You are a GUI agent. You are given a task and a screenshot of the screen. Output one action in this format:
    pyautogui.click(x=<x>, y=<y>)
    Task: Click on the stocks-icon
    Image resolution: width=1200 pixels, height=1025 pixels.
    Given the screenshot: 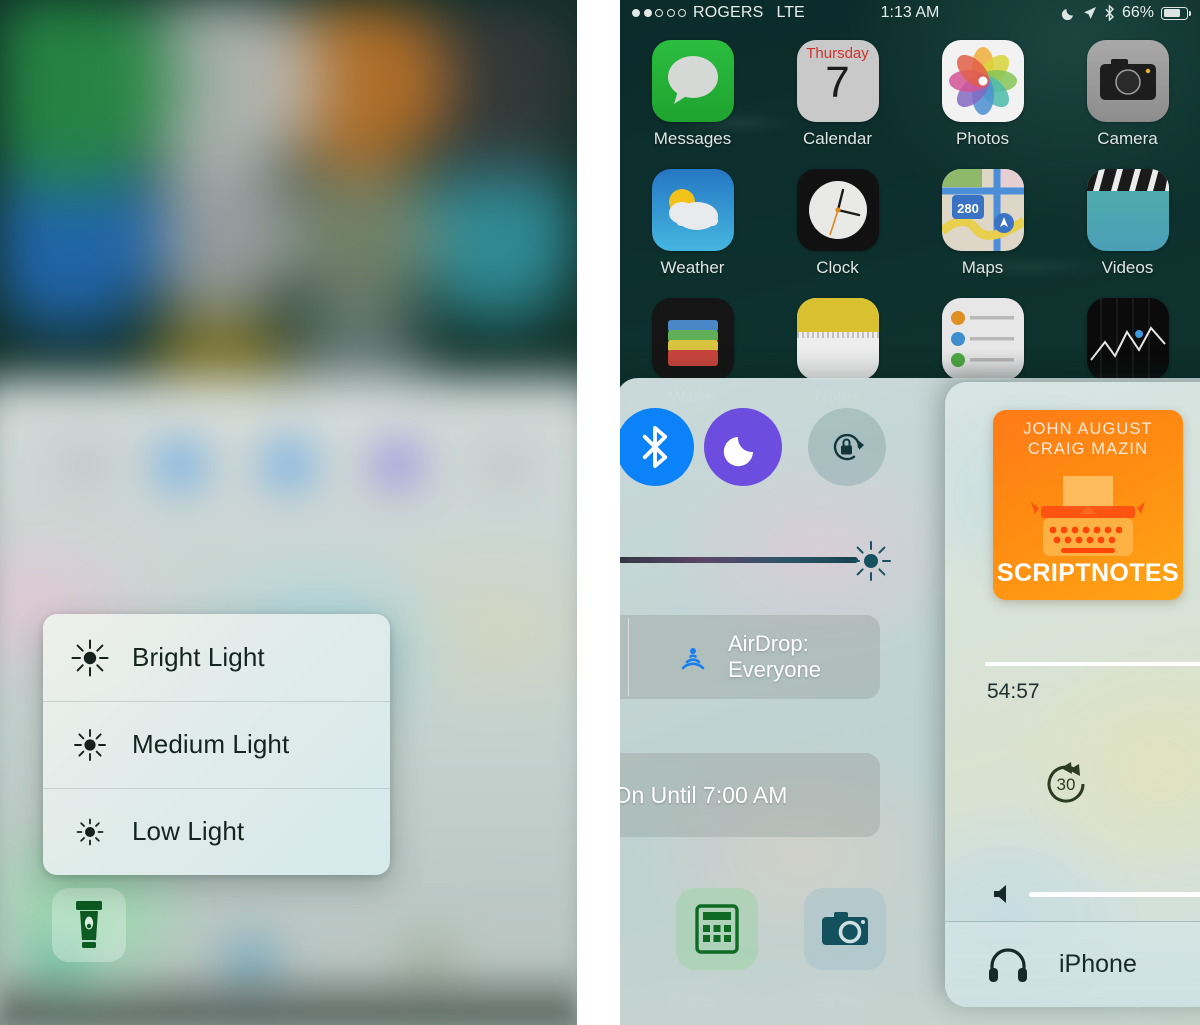 What is the action you would take?
    pyautogui.click(x=1127, y=339)
    